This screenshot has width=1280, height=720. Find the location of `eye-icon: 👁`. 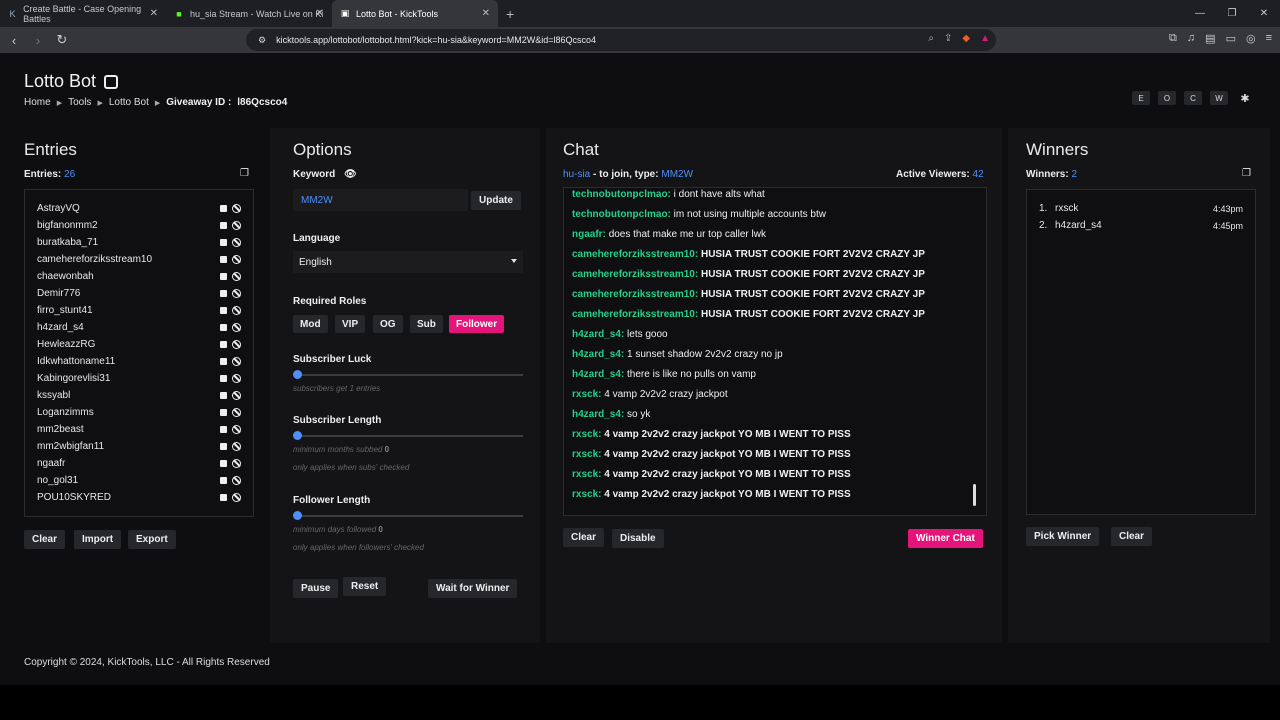

eye-icon: 👁 is located at coordinates (350, 174).